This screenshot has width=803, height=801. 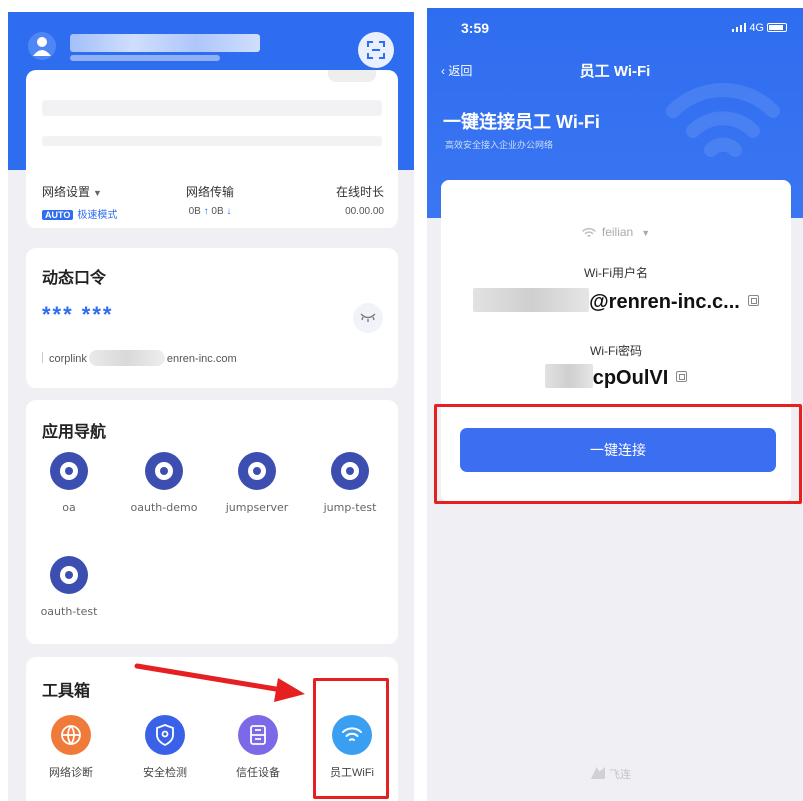 I want to click on app-label: jumpserver, so click(x=257, y=507).